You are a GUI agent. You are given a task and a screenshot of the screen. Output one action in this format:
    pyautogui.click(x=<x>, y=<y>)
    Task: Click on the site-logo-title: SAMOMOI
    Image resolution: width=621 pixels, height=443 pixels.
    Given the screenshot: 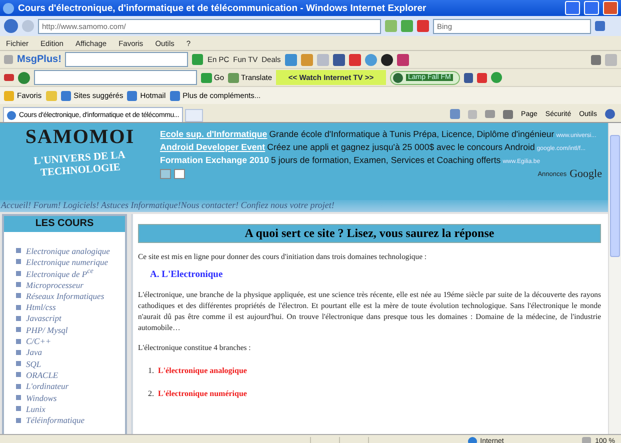 What is the action you would take?
    pyautogui.click(x=80, y=137)
    